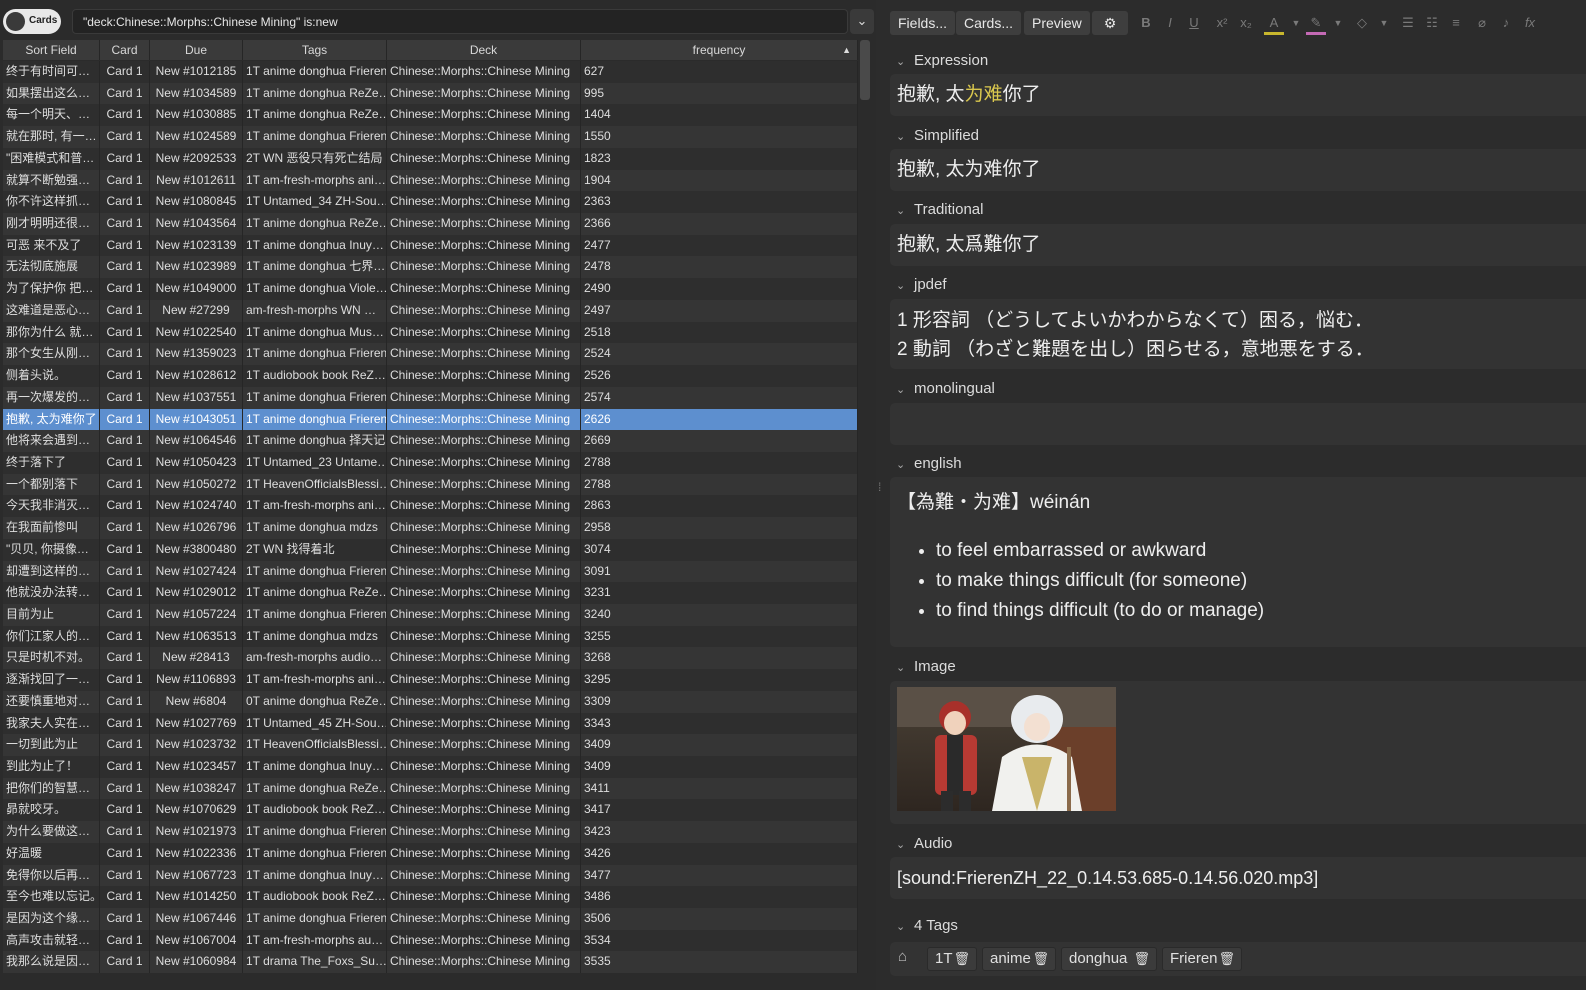 The width and height of the screenshot is (1586, 990). Describe the element at coordinates (1456, 23) in the screenshot. I see `align-icon: ≡` at that location.